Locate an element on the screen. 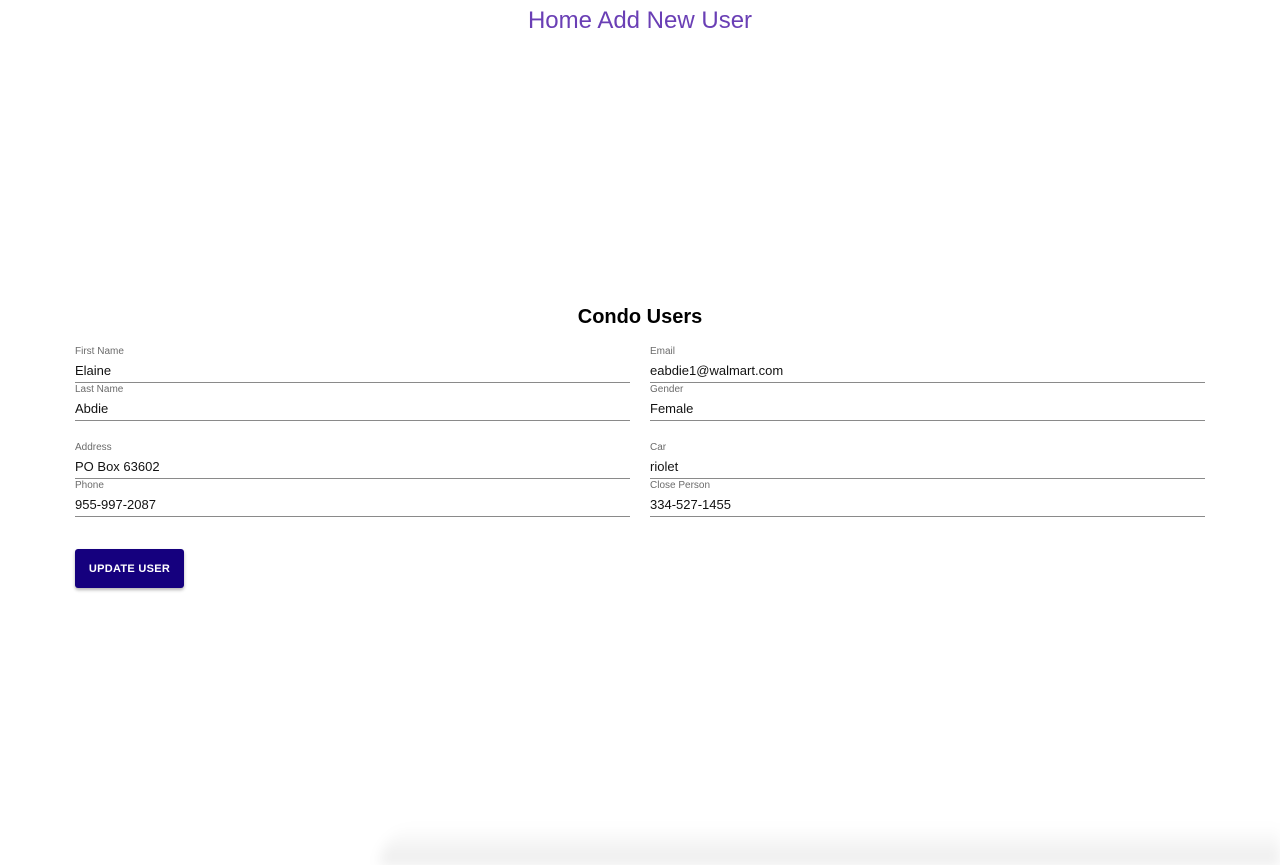 The height and width of the screenshot is (865, 1280). gender-input is located at coordinates (927, 408).